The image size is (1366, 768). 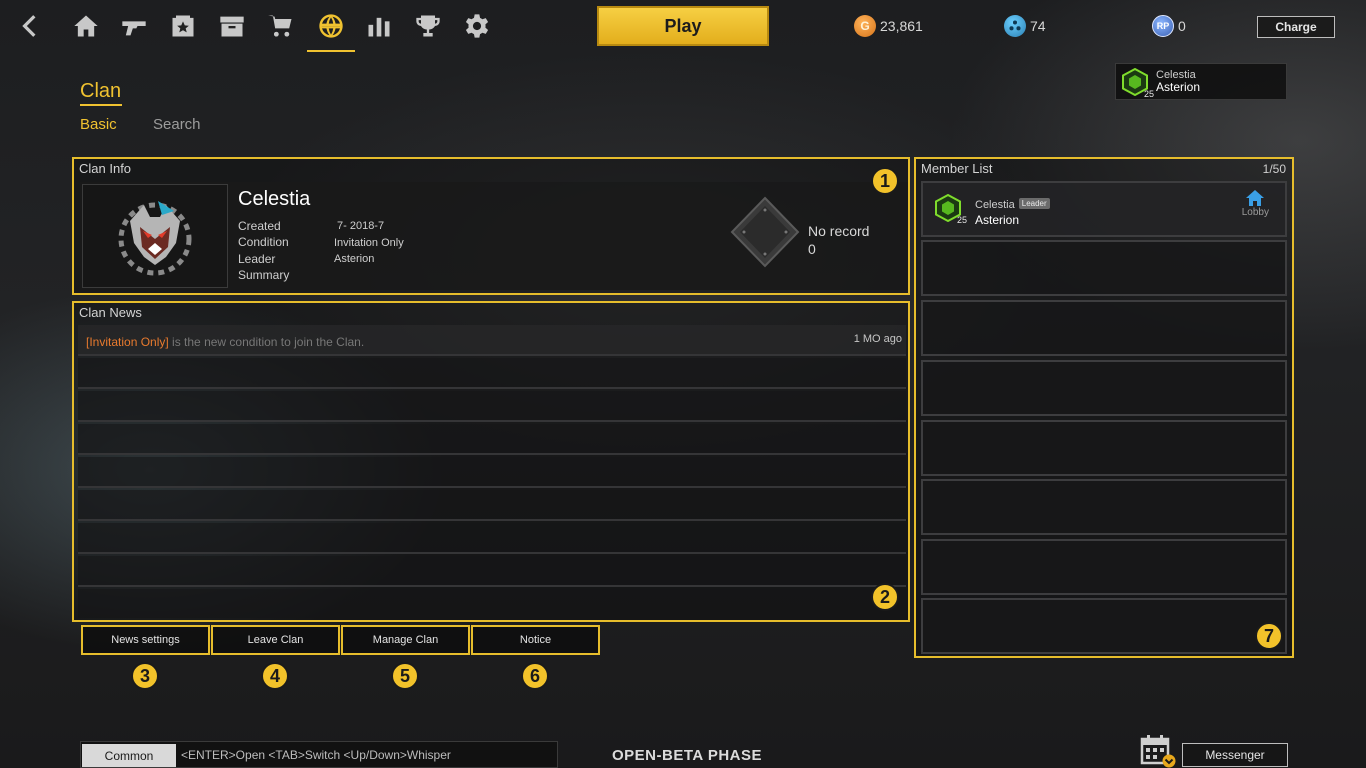 What do you see at coordinates (274, 199) in the screenshot?
I see `clan-name: Celestia` at bounding box center [274, 199].